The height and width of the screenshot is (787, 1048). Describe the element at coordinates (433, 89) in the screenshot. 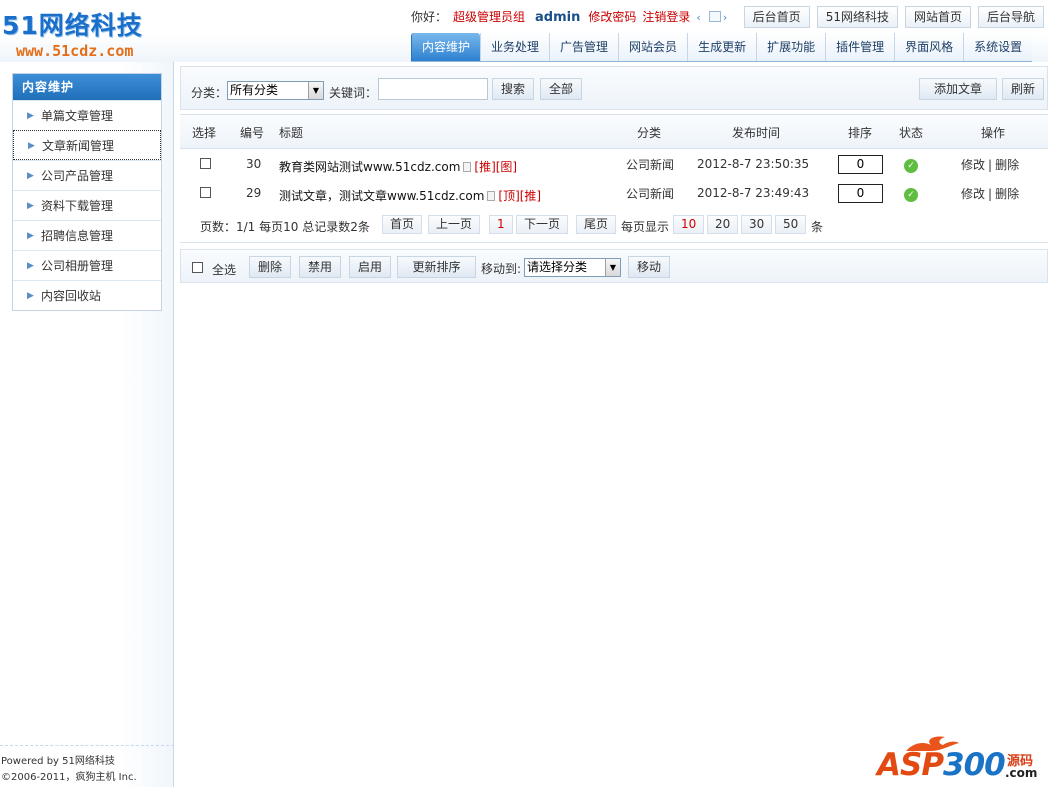

I see `keyword-input` at that location.